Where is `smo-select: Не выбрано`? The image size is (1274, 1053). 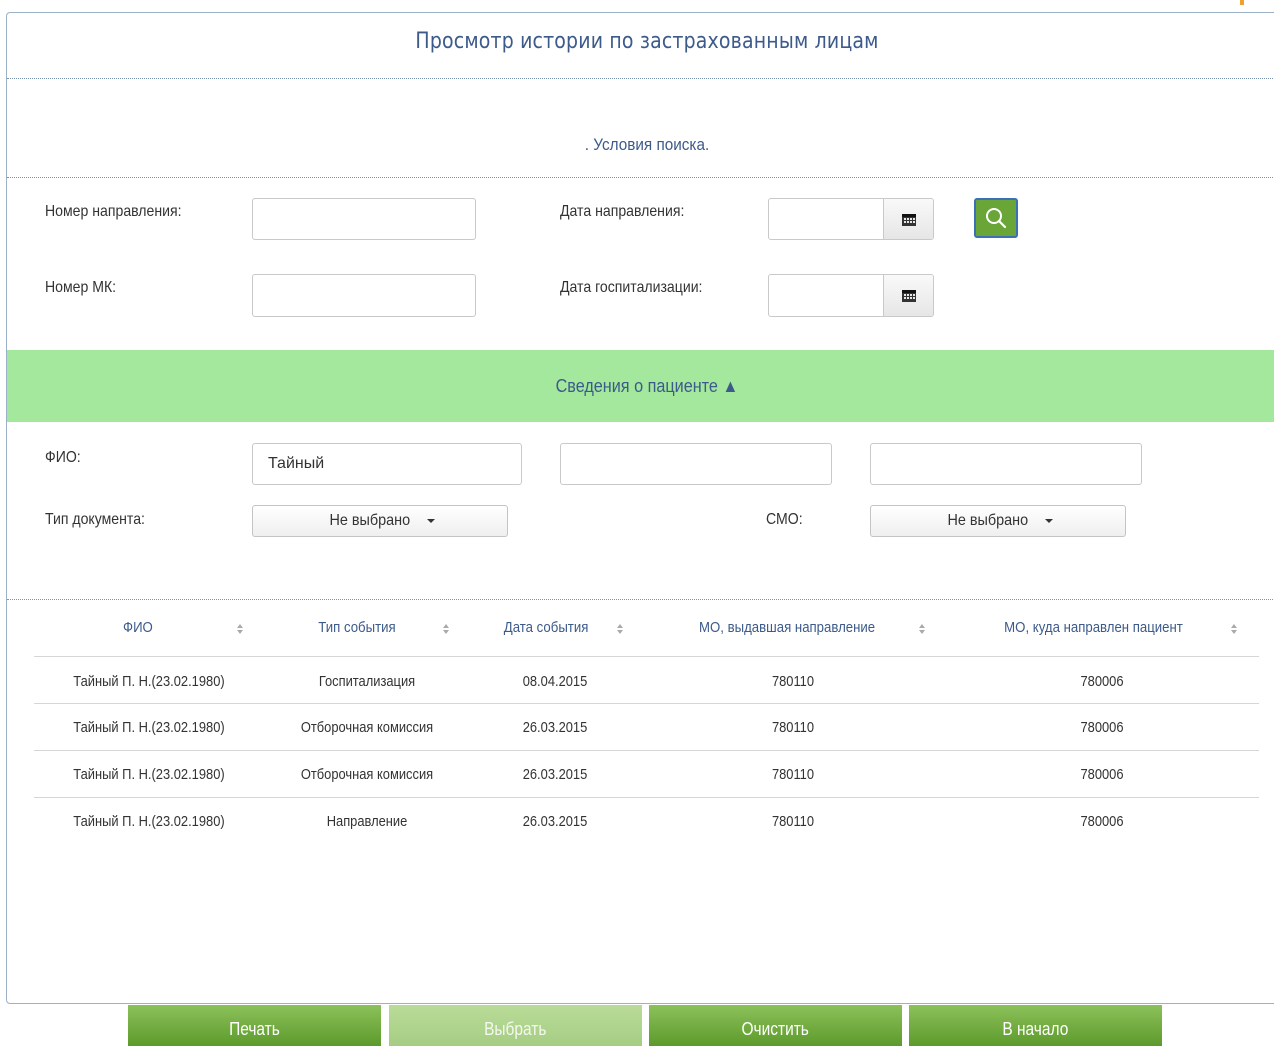 smo-select: Не выбрано is located at coordinates (998, 521).